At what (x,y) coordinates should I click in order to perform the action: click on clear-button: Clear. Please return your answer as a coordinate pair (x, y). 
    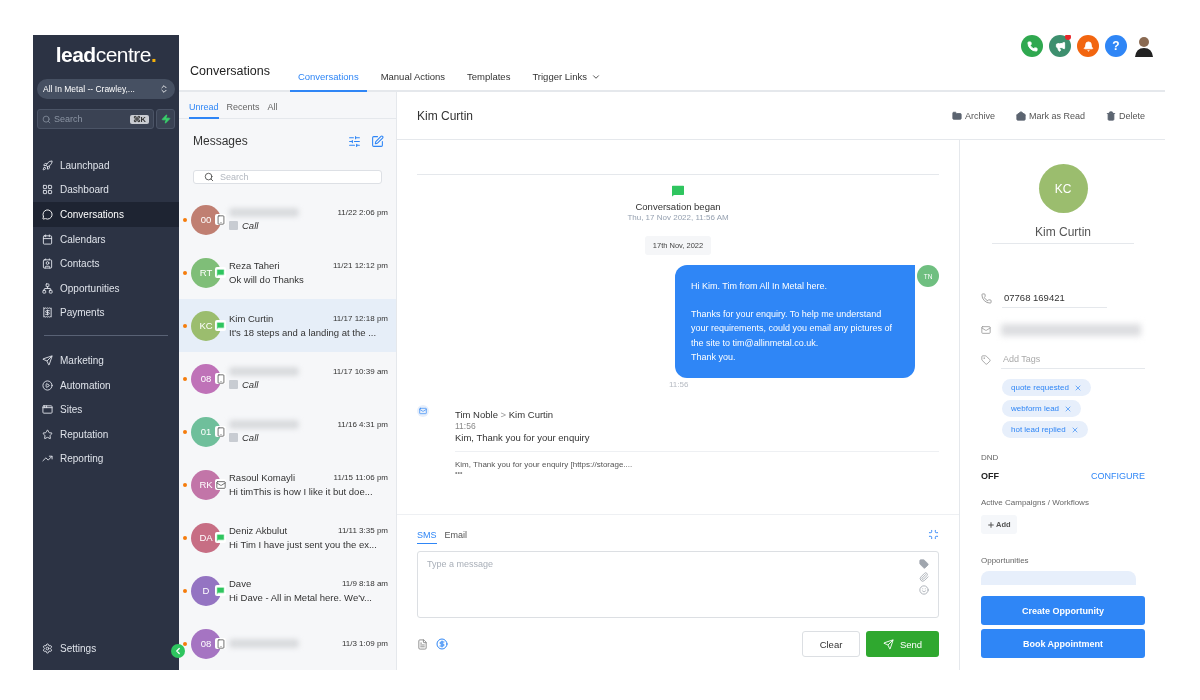
    Looking at the image, I should click on (831, 644).